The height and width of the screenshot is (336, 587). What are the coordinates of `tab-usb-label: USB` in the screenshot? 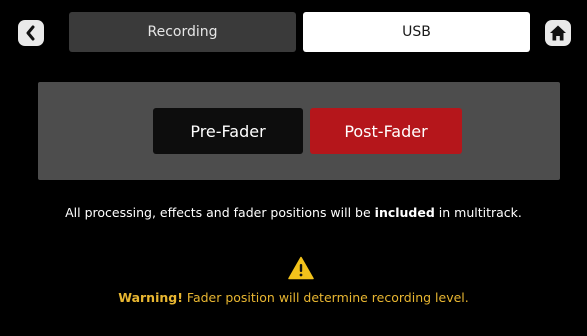 It's located at (416, 32).